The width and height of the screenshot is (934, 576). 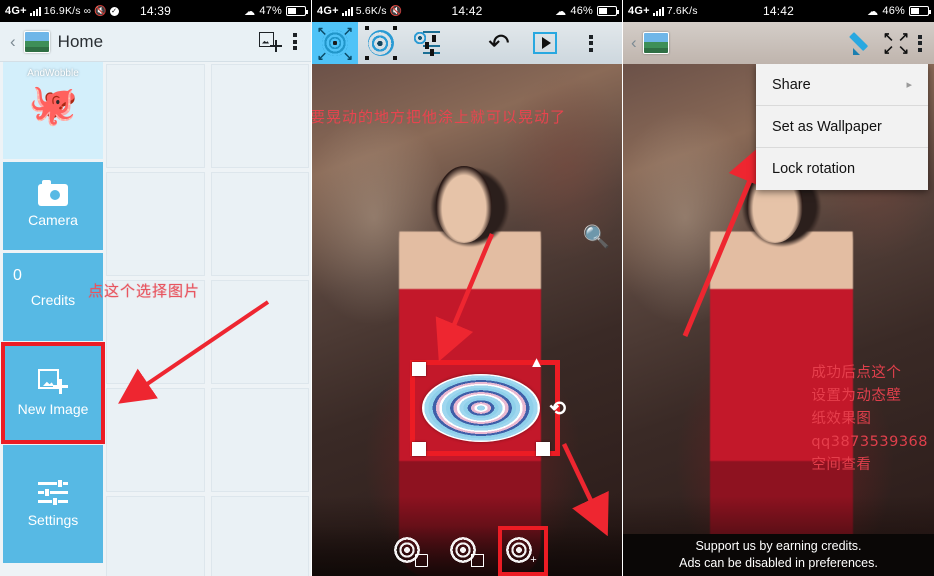 What do you see at coordinates (869, 442) in the screenshot?
I see `annotation-line: qq3873539368` at bounding box center [869, 442].